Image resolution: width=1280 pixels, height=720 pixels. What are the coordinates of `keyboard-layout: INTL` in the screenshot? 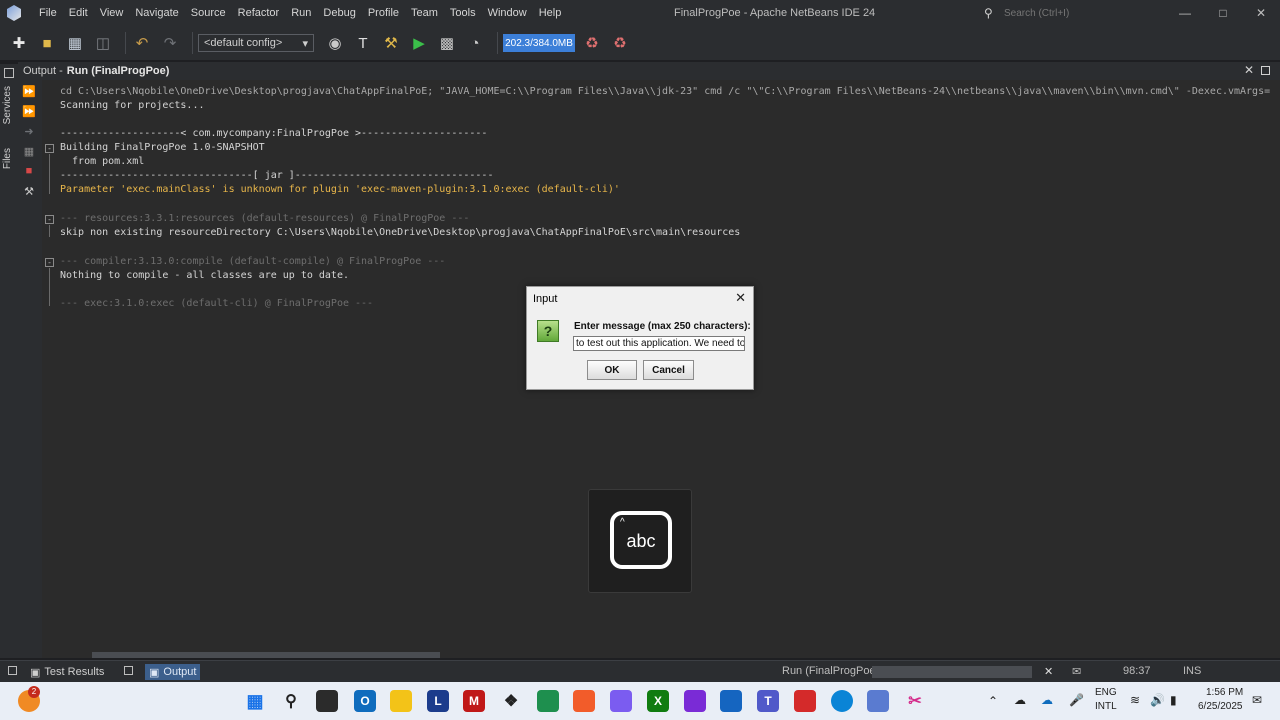 It's located at (1106, 706).